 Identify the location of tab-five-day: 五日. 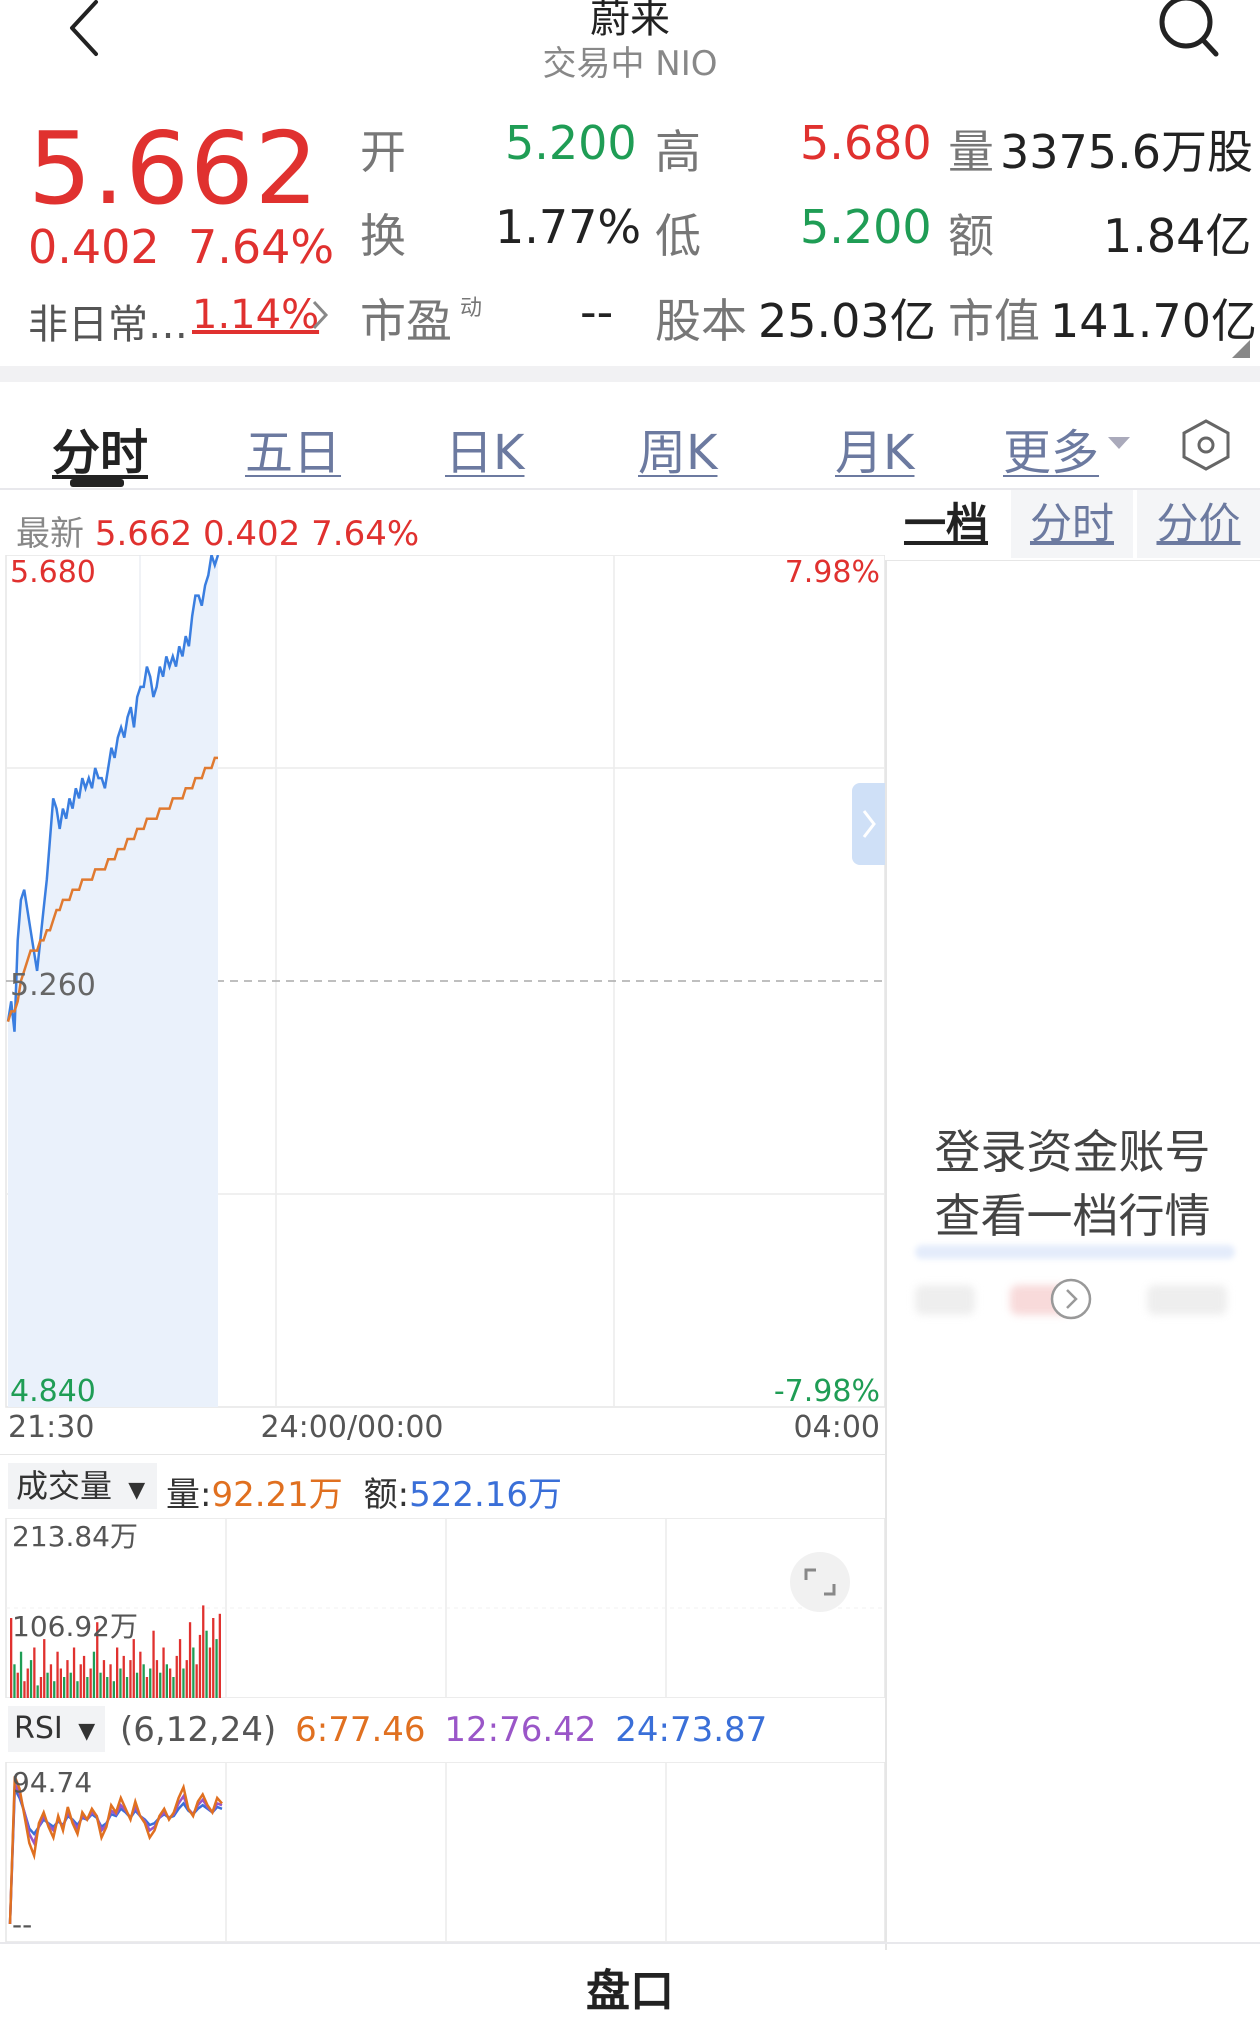
(293, 448).